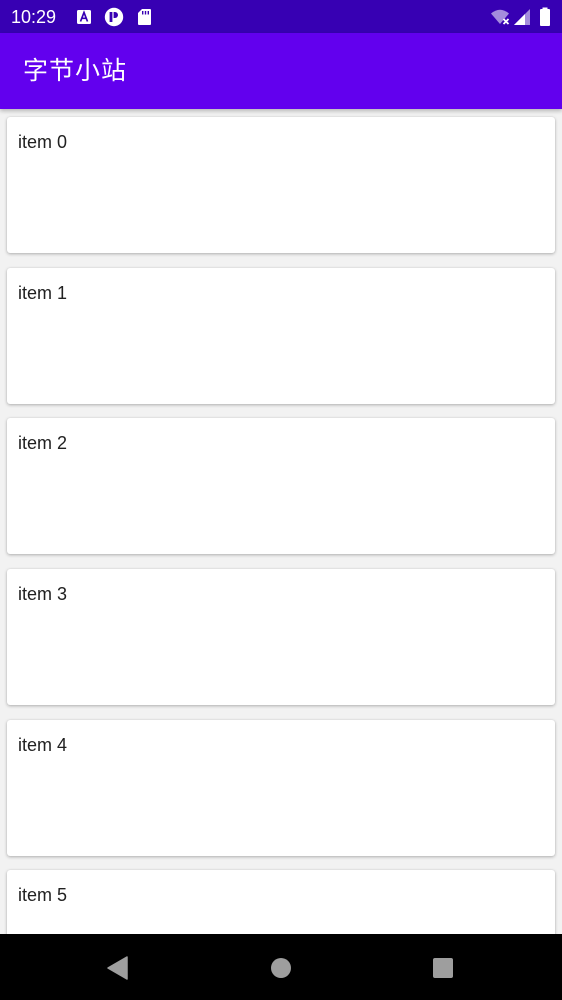  I want to click on list-item-label: item 0, so click(43, 142).